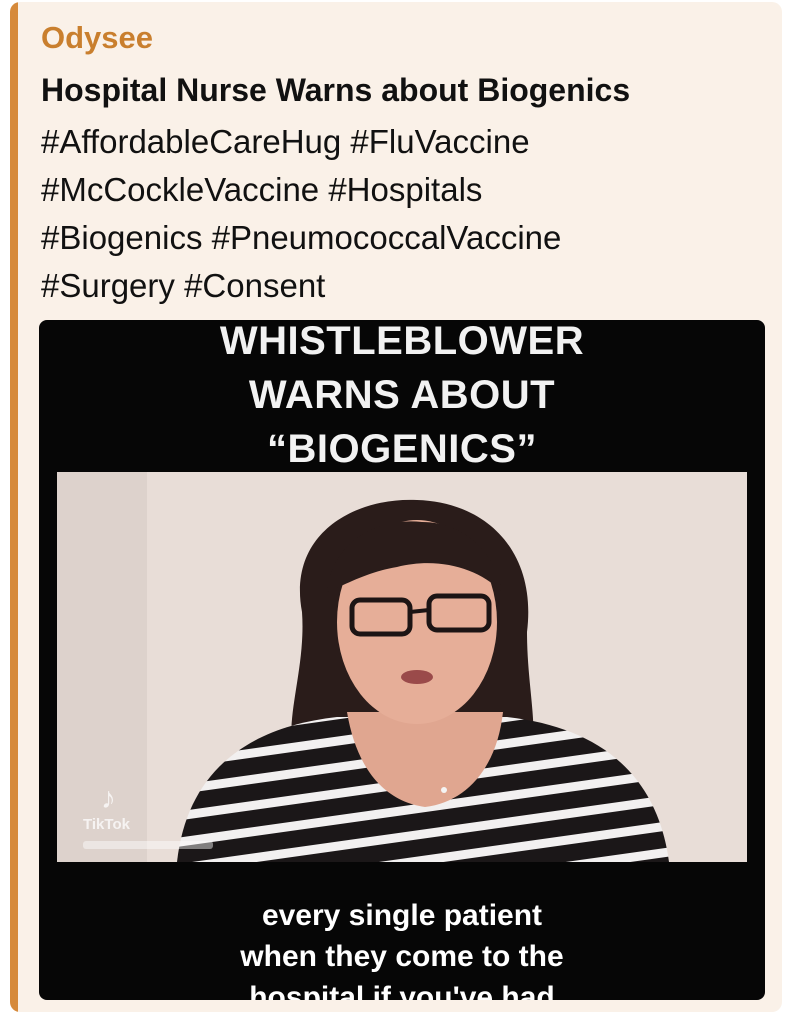 The width and height of the screenshot is (800, 1024). I want to click on hashtag-line: #AffordableCareHug #FluVaccine, so click(391, 142).